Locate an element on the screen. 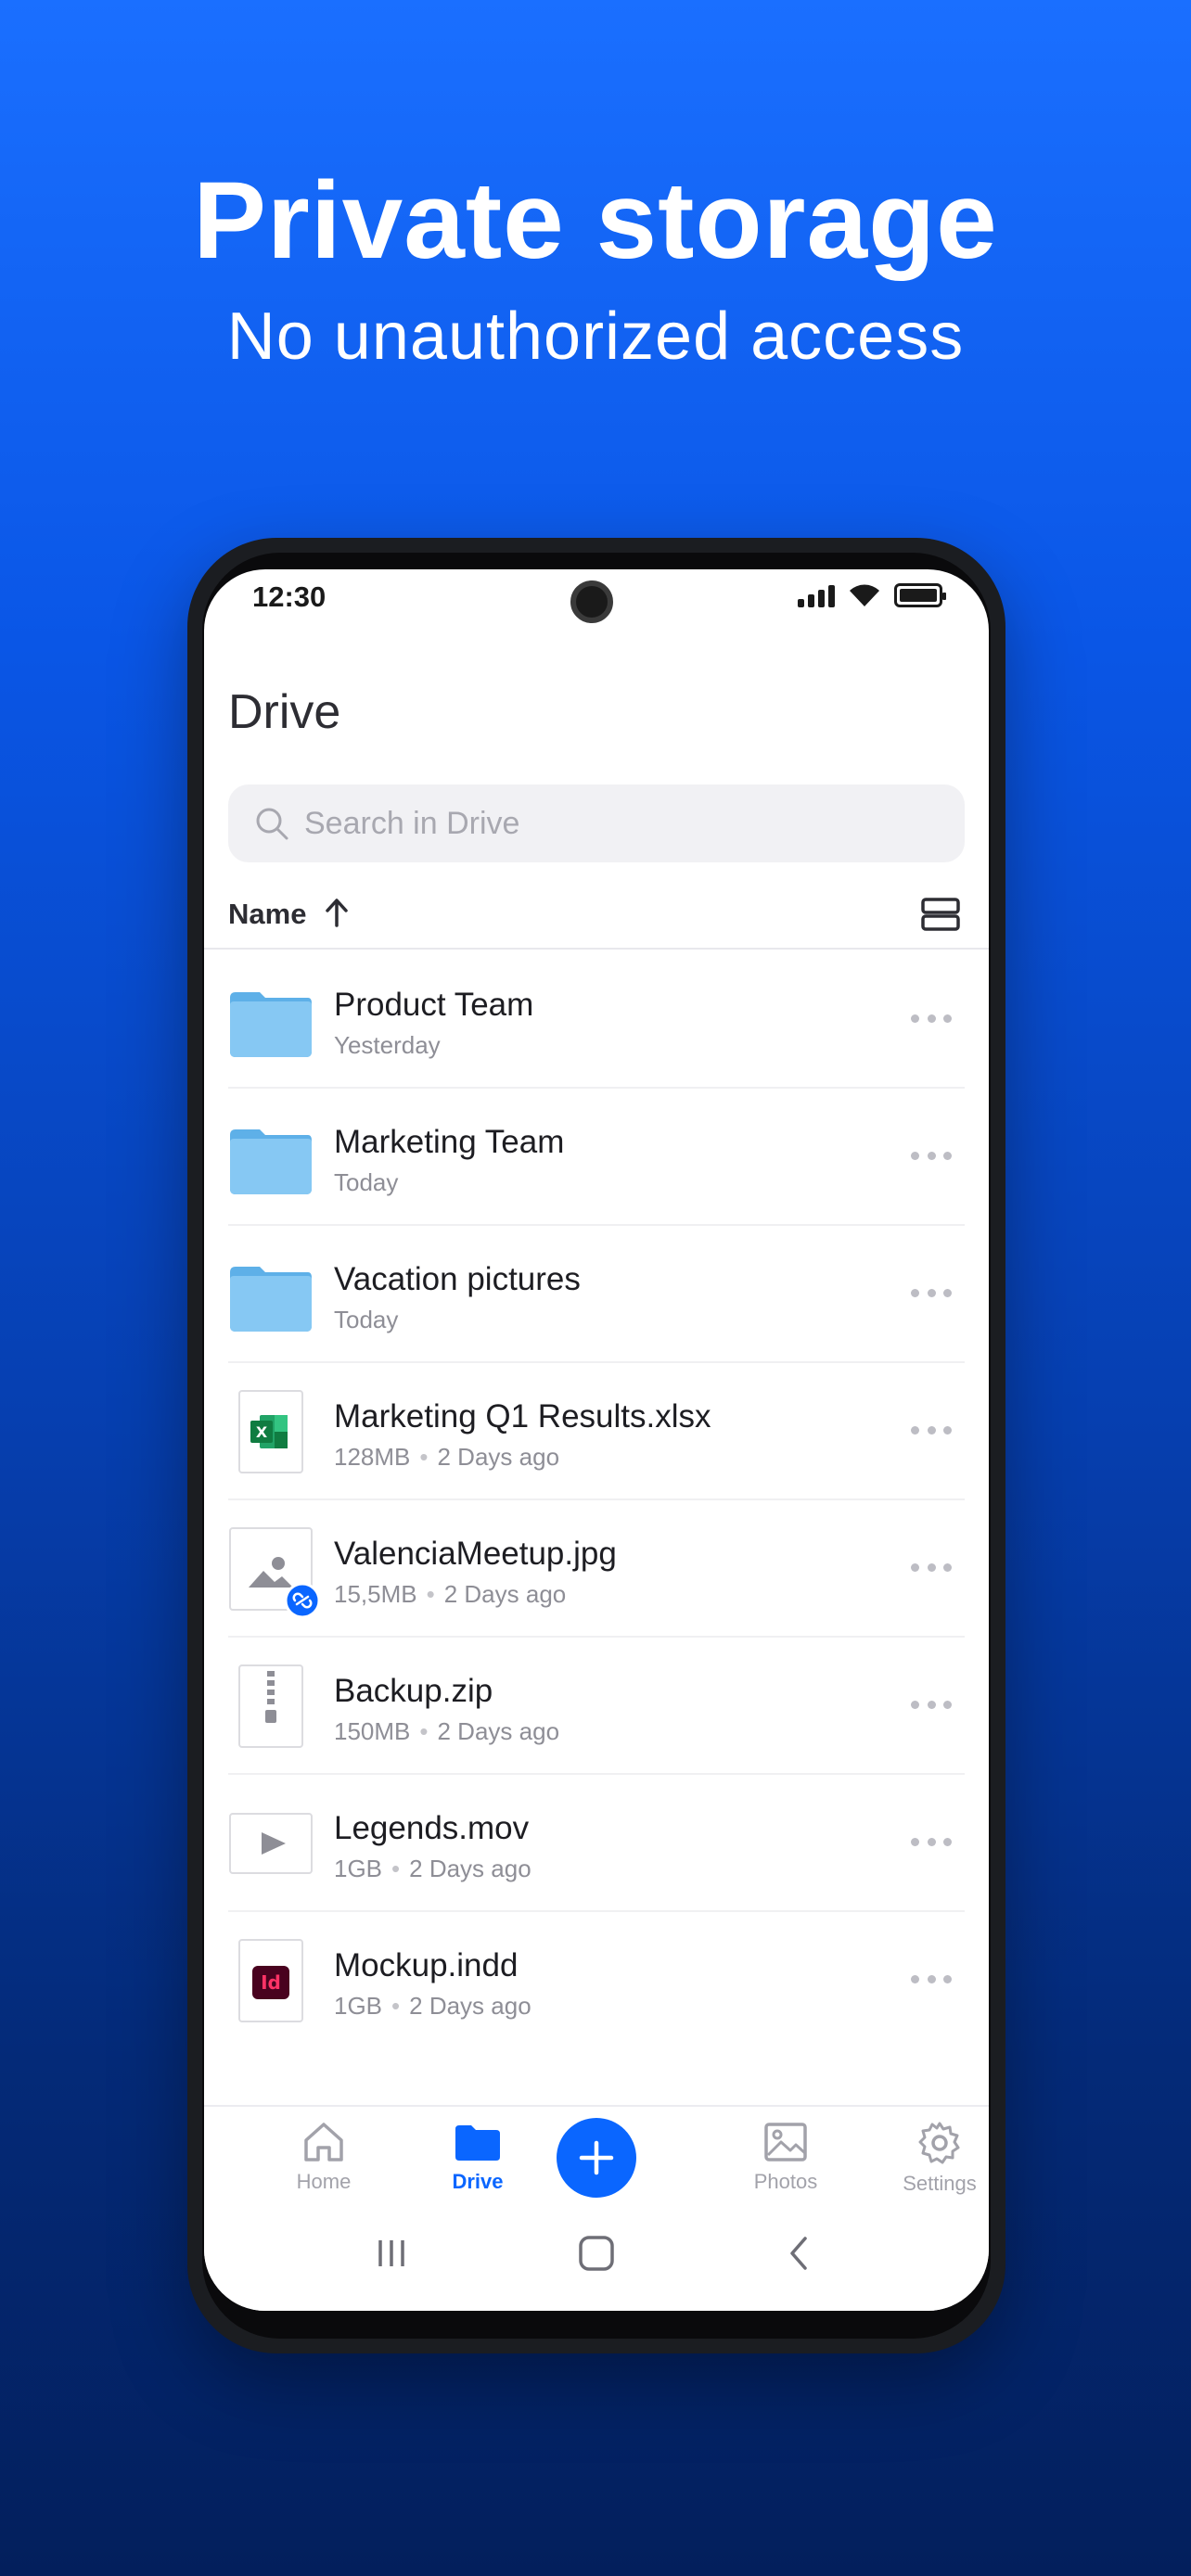 This screenshot has height=2576, width=1191. file-meta: 150MB • 2 Days ago is located at coordinates (446, 1732).